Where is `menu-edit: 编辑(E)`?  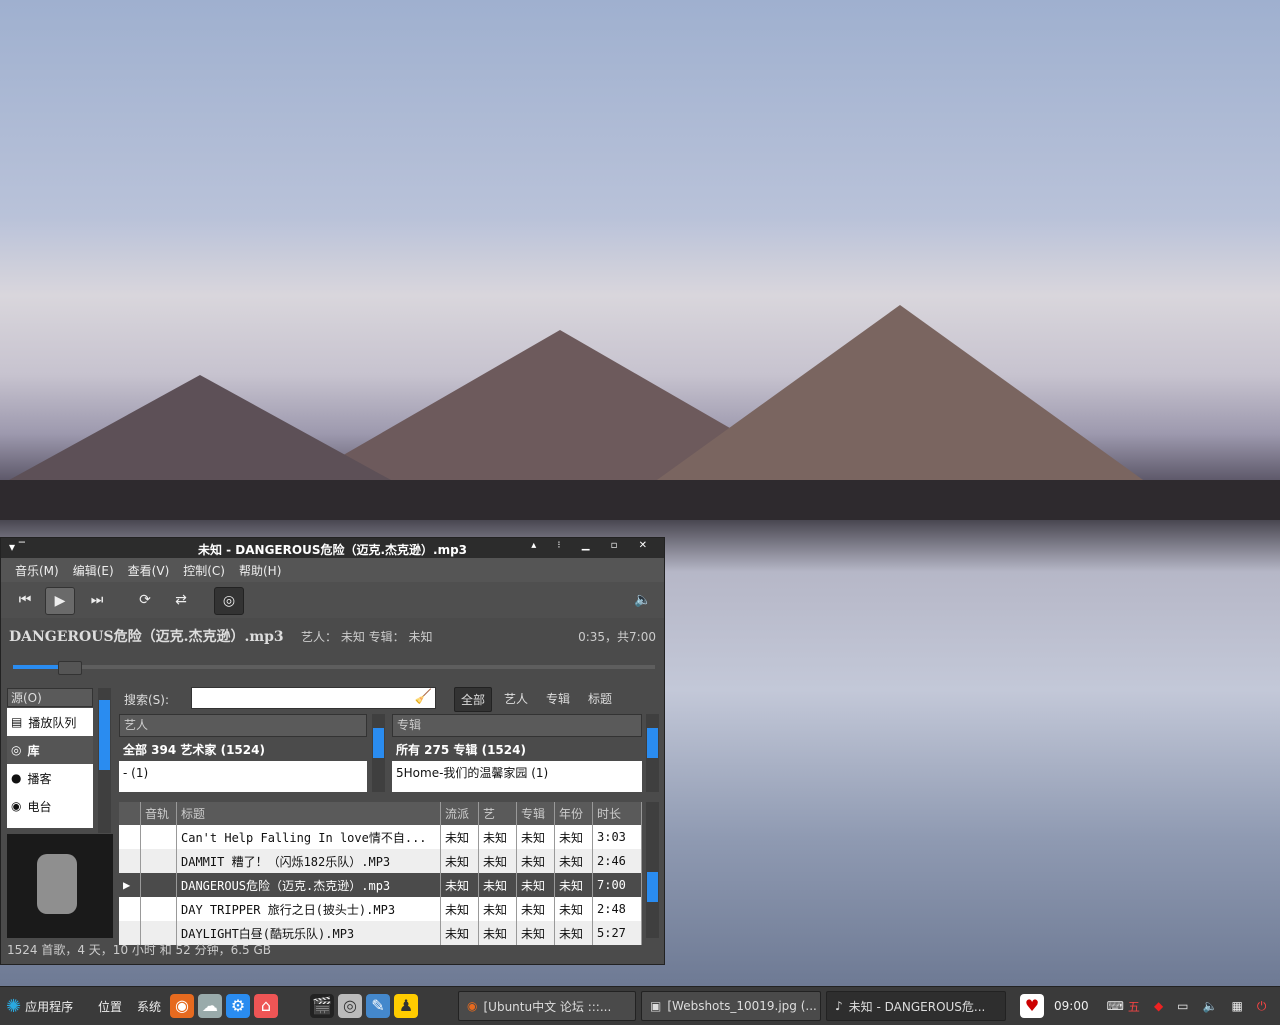 menu-edit: 编辑(E) is located at coordinates (93, 570).